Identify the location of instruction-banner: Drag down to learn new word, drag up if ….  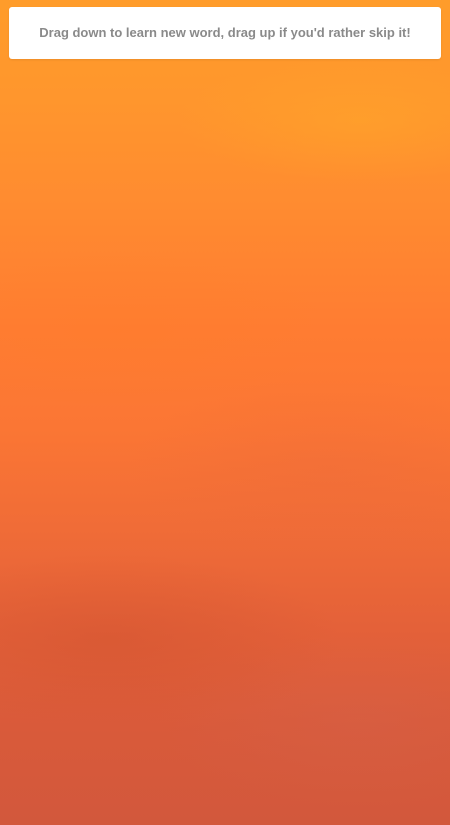
(225, 33).